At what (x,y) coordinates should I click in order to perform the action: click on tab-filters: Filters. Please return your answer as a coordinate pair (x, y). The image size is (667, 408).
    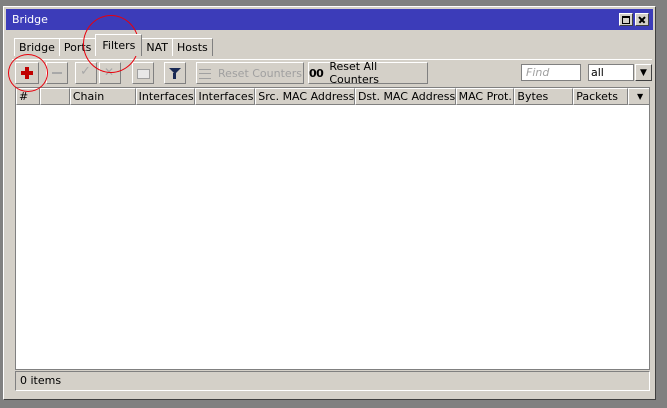
    Looking at the image, I should click on (119, 45).